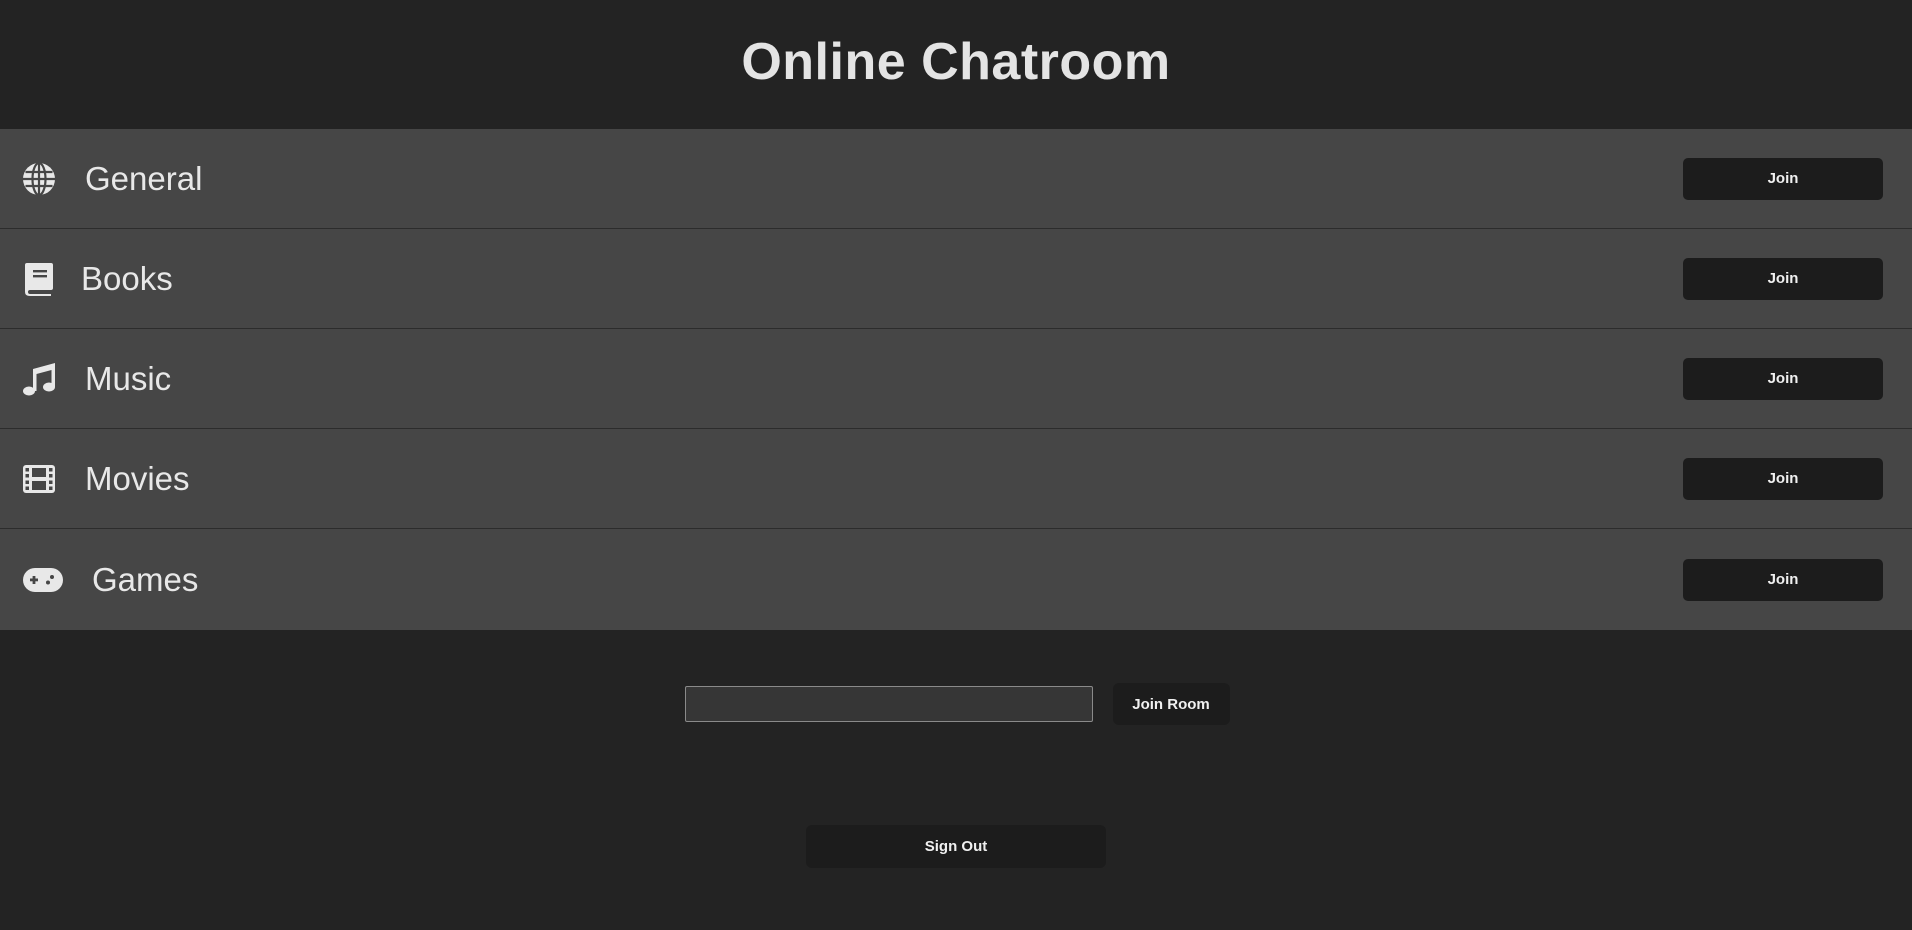 This screenshot has width=1912, height=930. Describe the element at coordinates (128, 378) in the screenshot. I see `room-label-music: Music` at that location.